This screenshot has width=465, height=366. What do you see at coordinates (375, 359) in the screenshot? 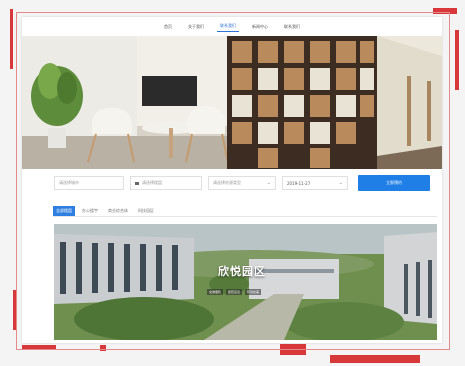
I see `frame-accent-bottom-right` at bounding box center [375, 359].